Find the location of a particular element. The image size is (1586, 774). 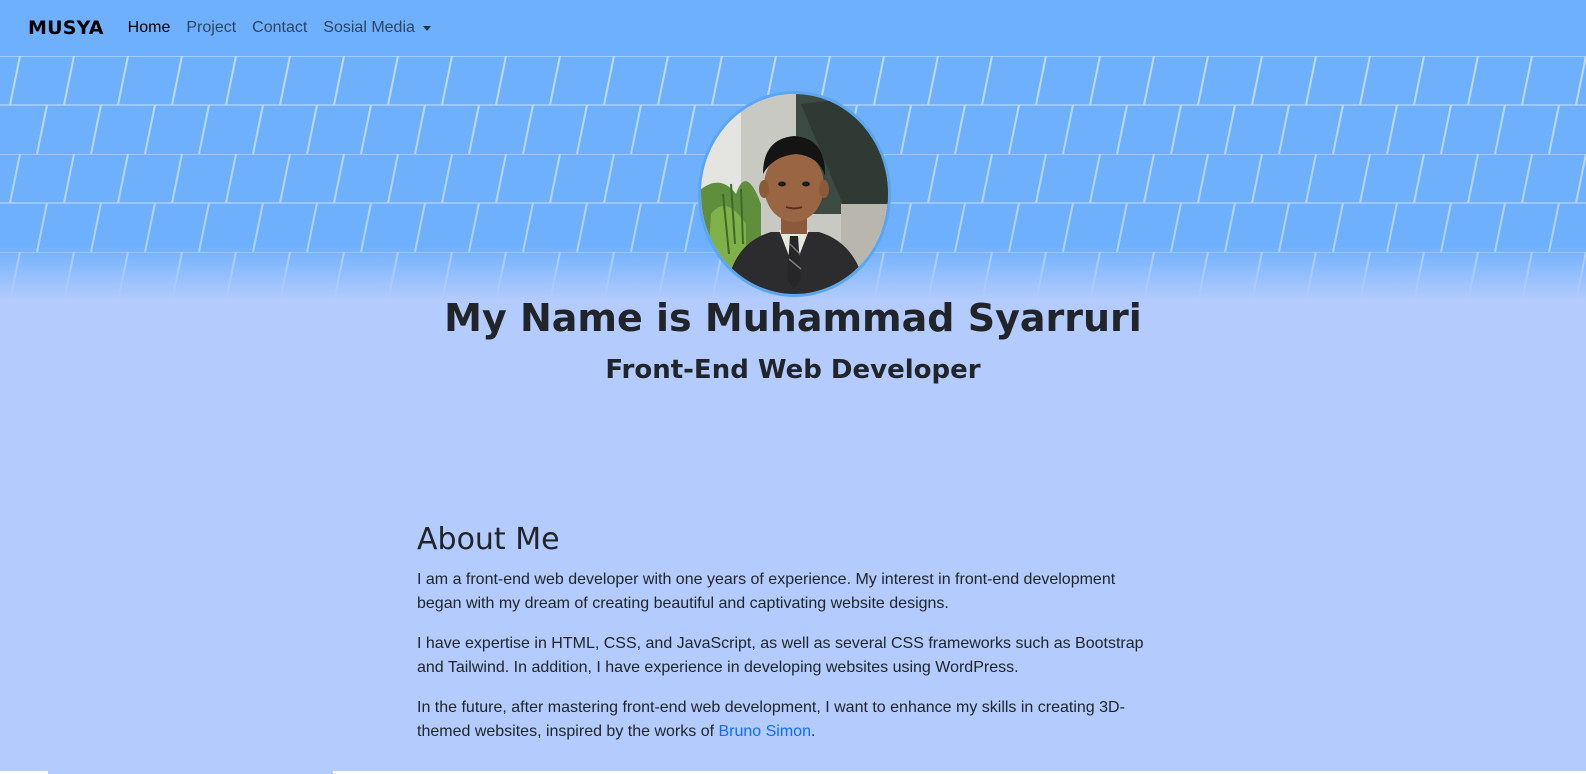

hero-subtitle: Front-End Web Developer is located at coordinates (793, 370).